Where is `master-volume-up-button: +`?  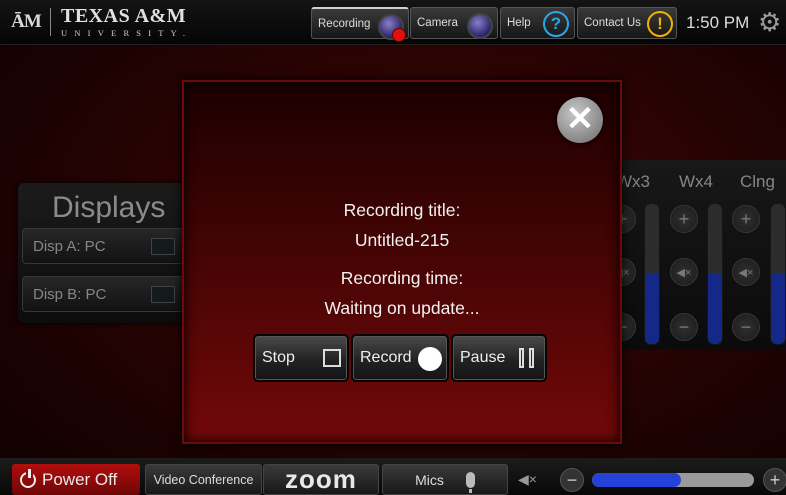
master-volume-up-button: + is located at coordinates (774, 480).